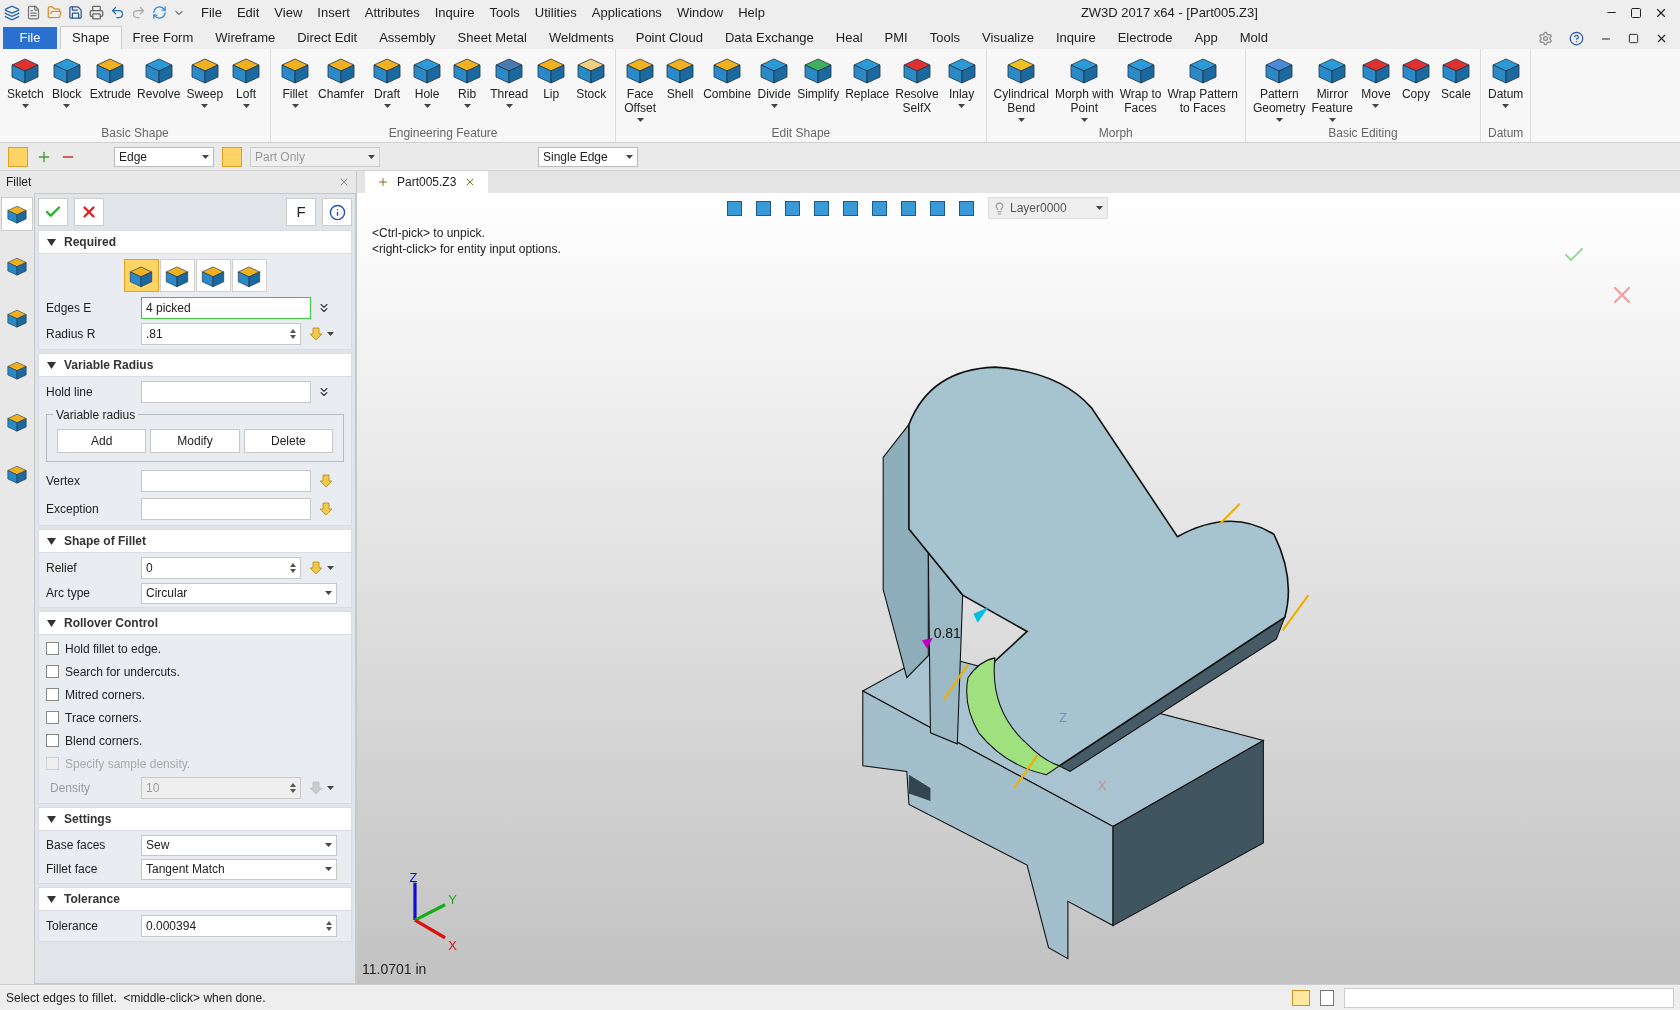 This screenshot has height=1010, width=1680. I want to click on ribbon-tool-button: Wrap Pattern to Faces, so click(1202, 88).